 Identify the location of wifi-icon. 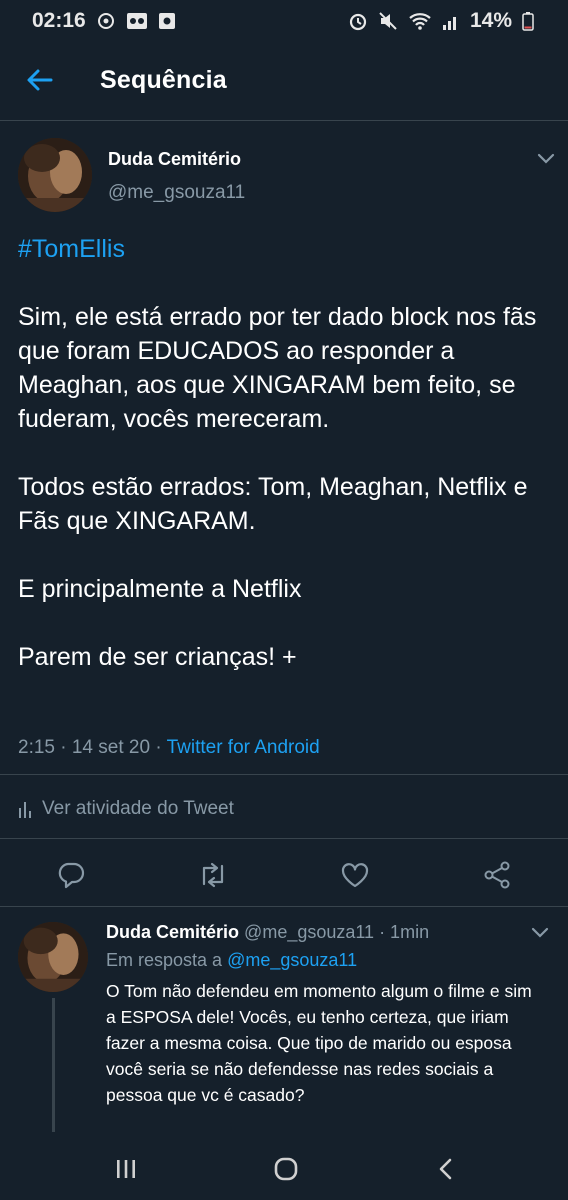
(420, 21).